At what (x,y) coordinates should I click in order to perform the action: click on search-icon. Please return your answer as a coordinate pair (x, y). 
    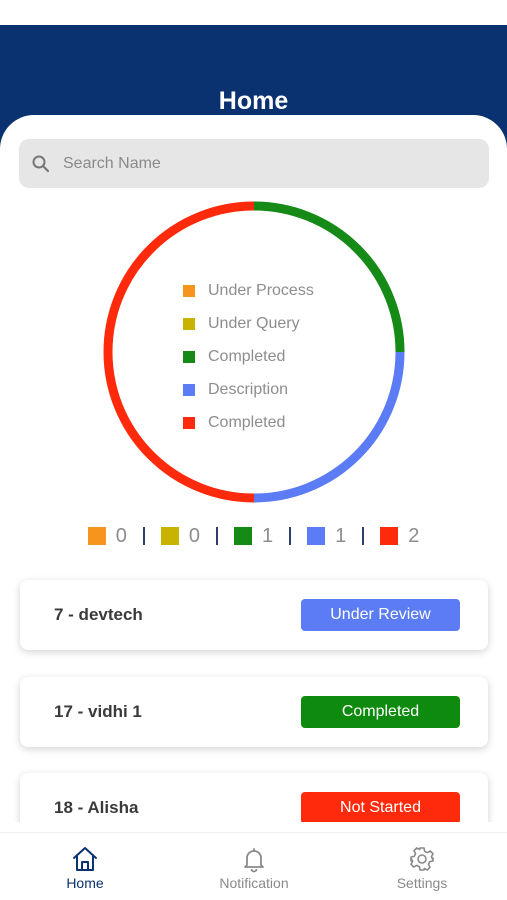
    Looking at the image, I should click on (41, 164).